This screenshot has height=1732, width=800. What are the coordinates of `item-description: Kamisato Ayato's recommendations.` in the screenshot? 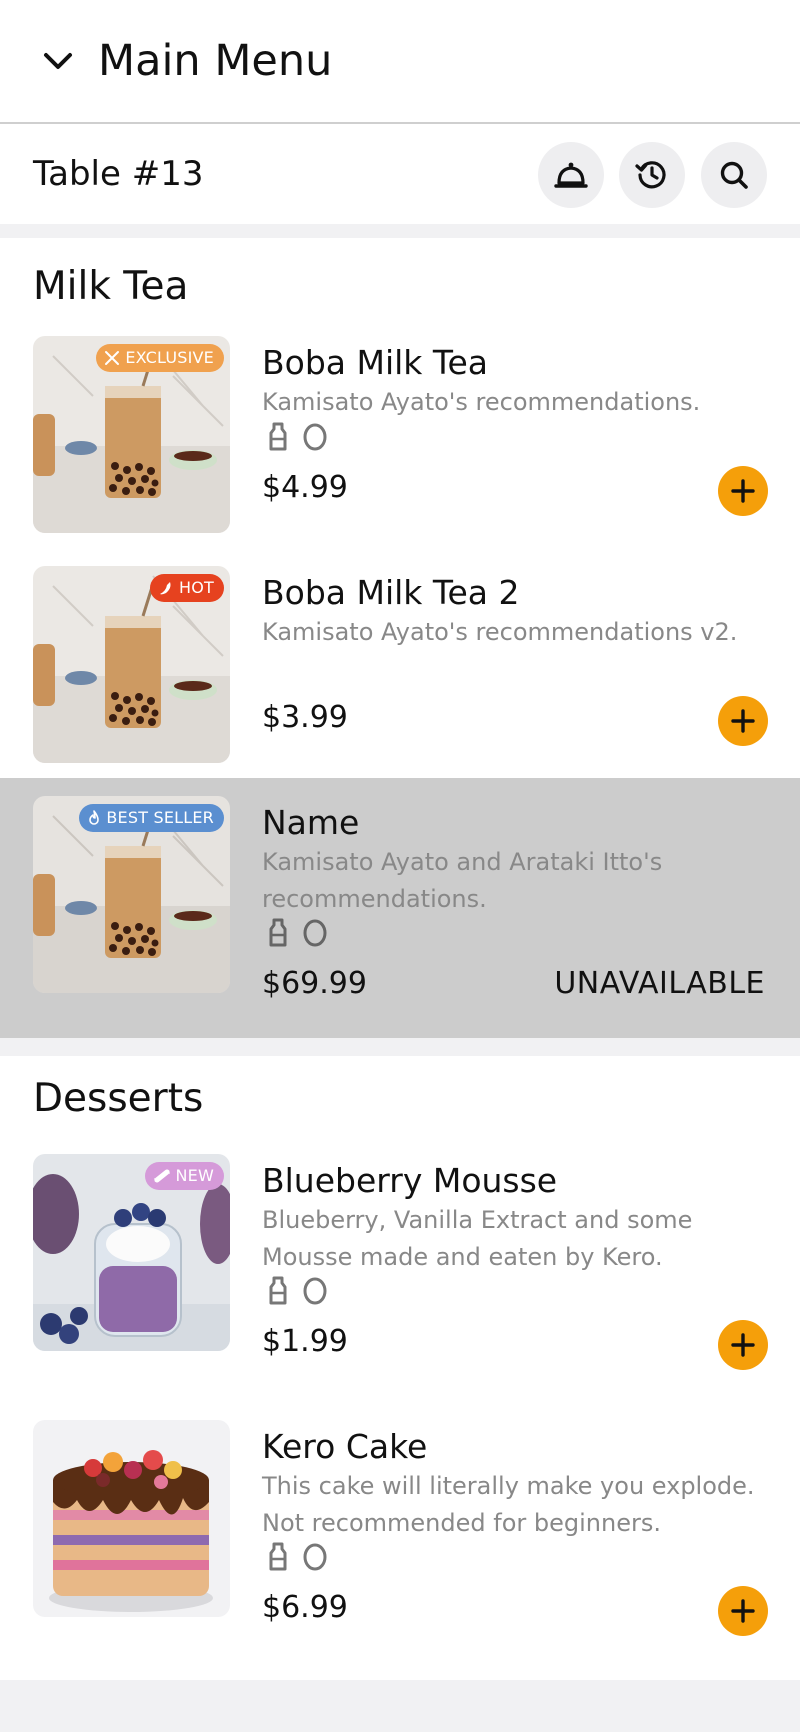 It's located at (481, 402).